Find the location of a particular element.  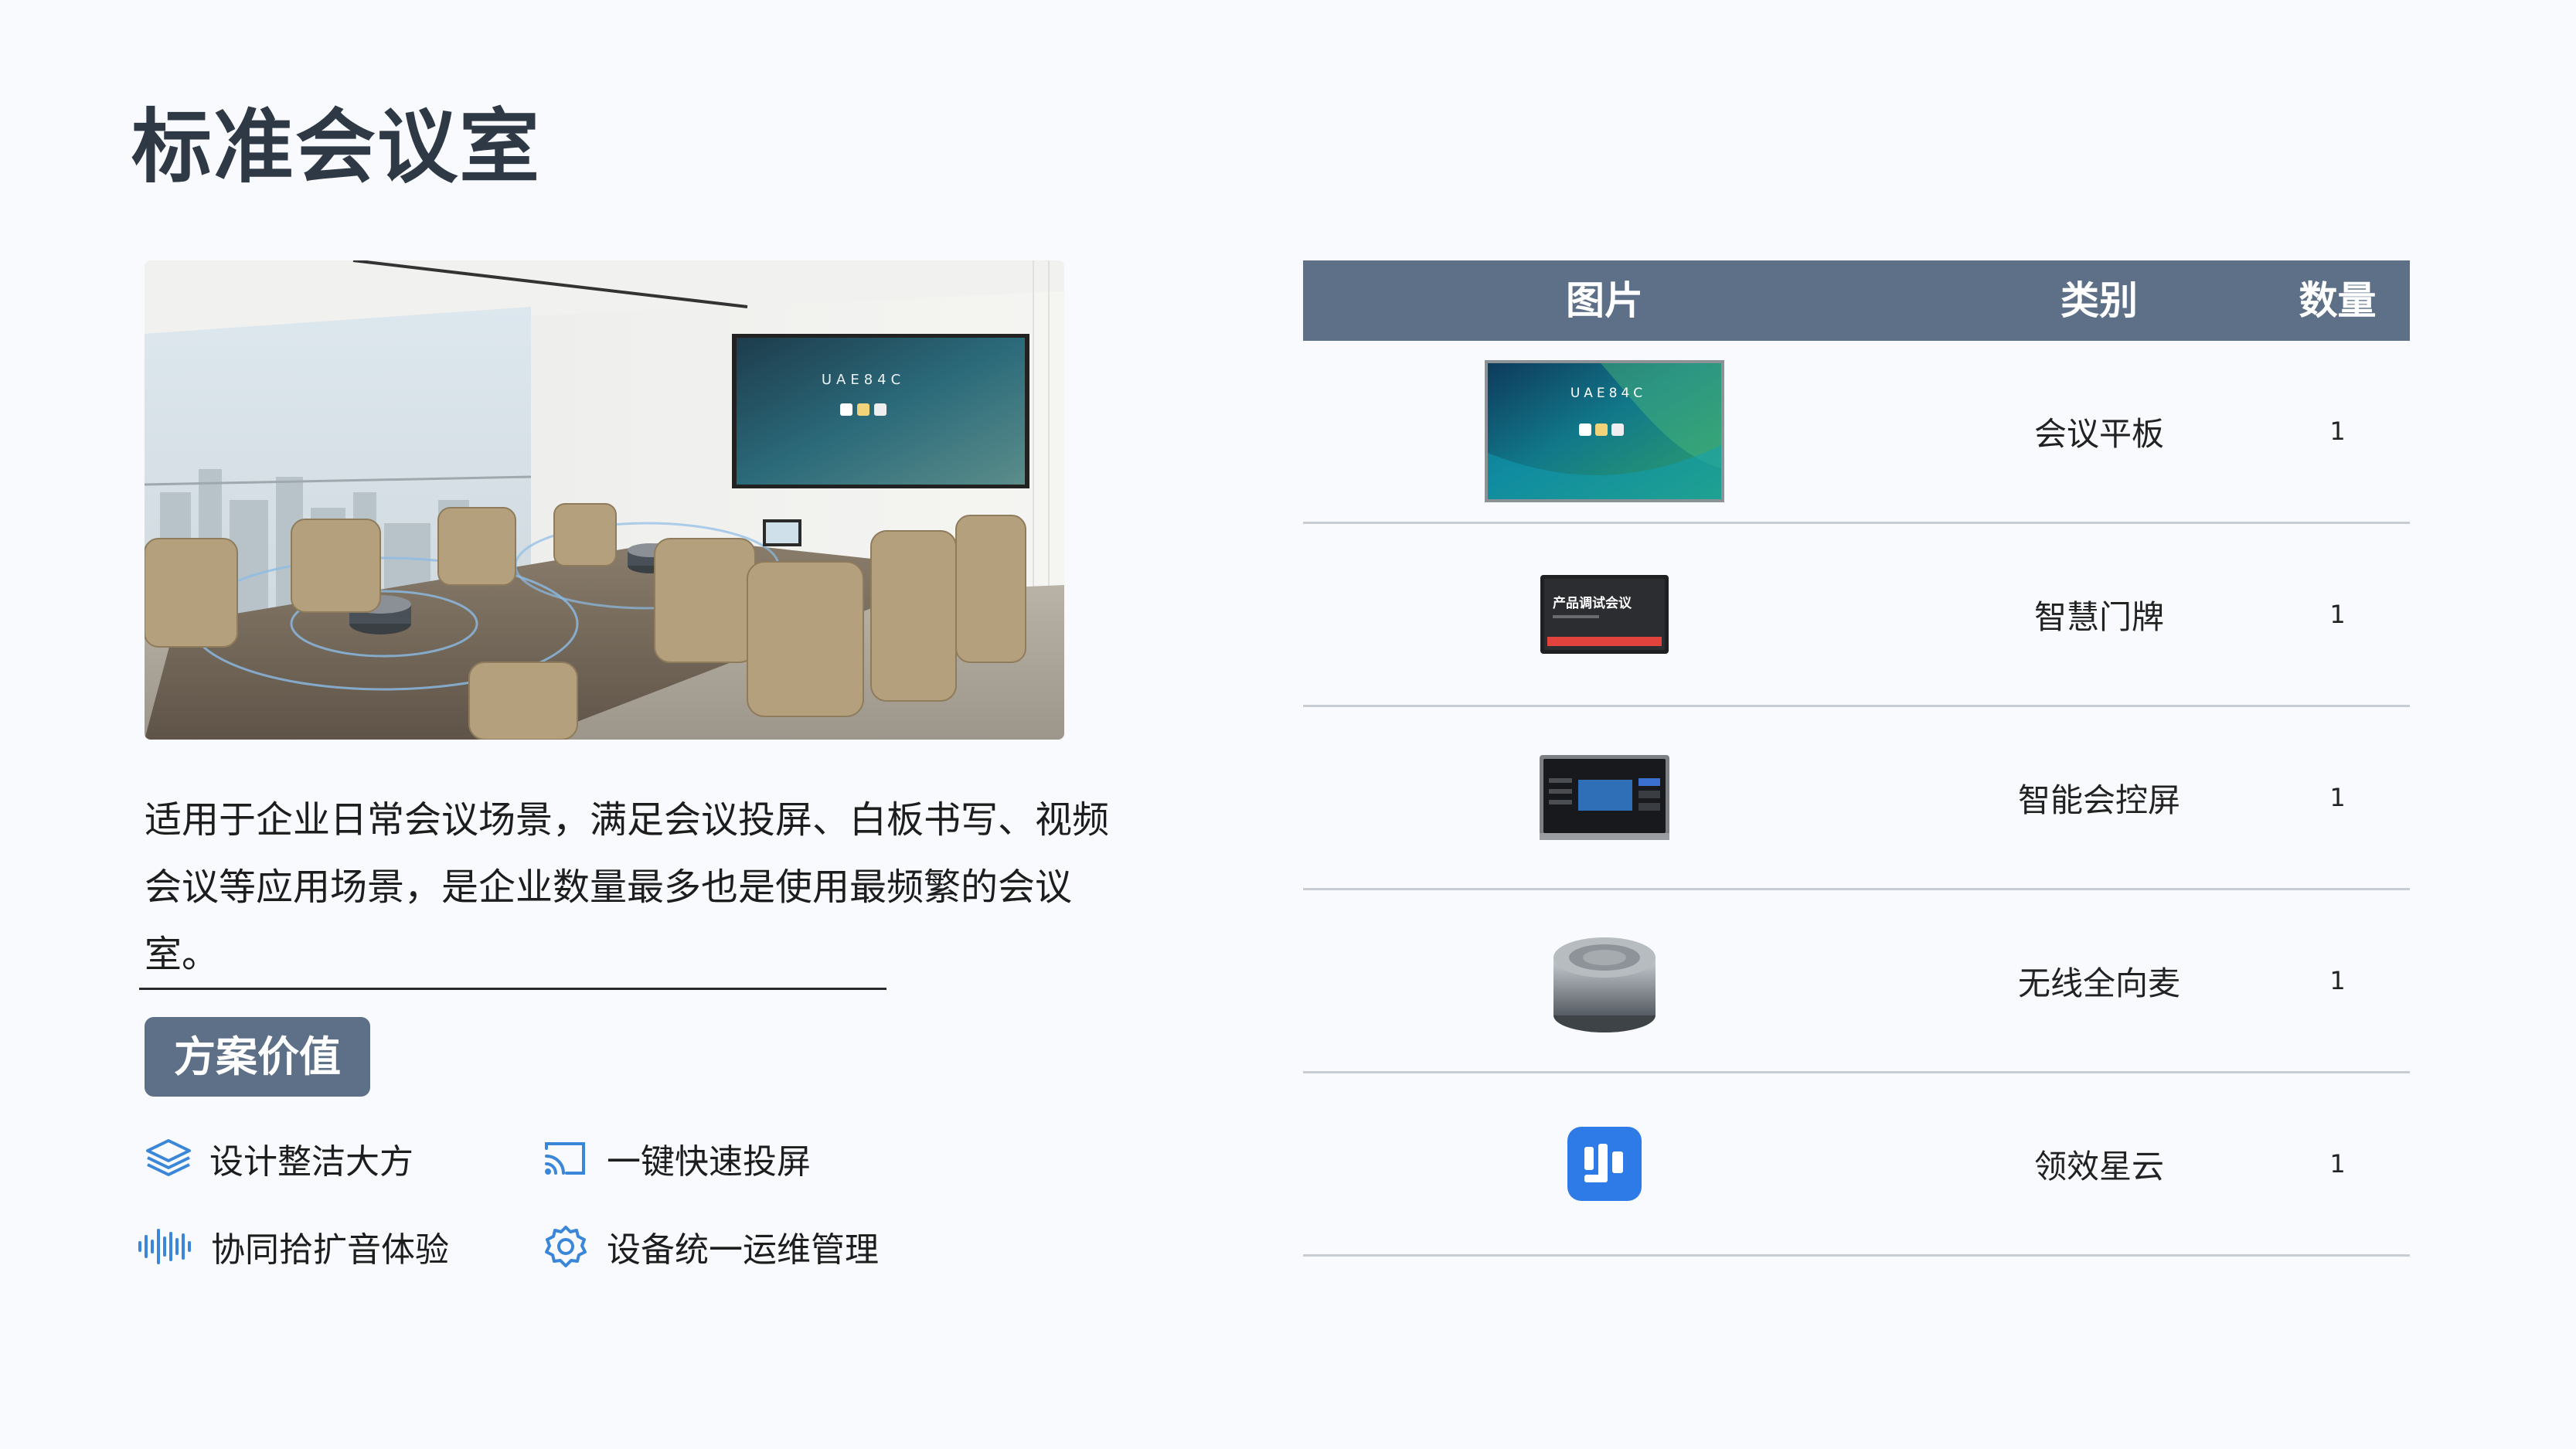

table-header: 图片 类别 数量 is located at coordinates (1856, 300).